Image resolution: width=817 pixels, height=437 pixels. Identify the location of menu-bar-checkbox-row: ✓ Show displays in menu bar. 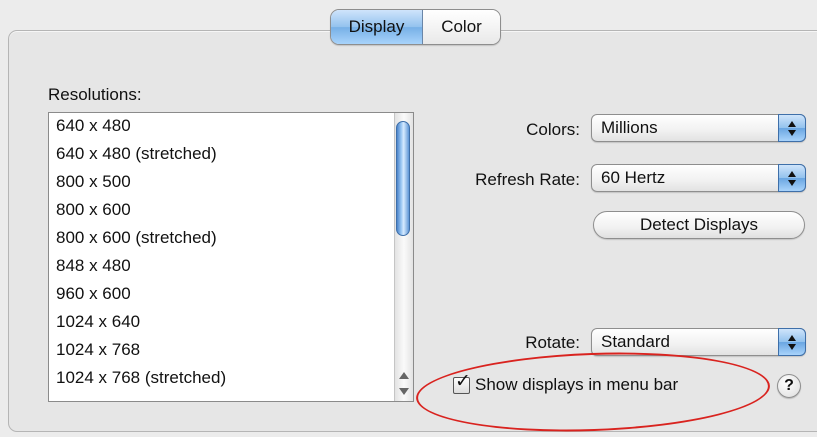
(565, 384).